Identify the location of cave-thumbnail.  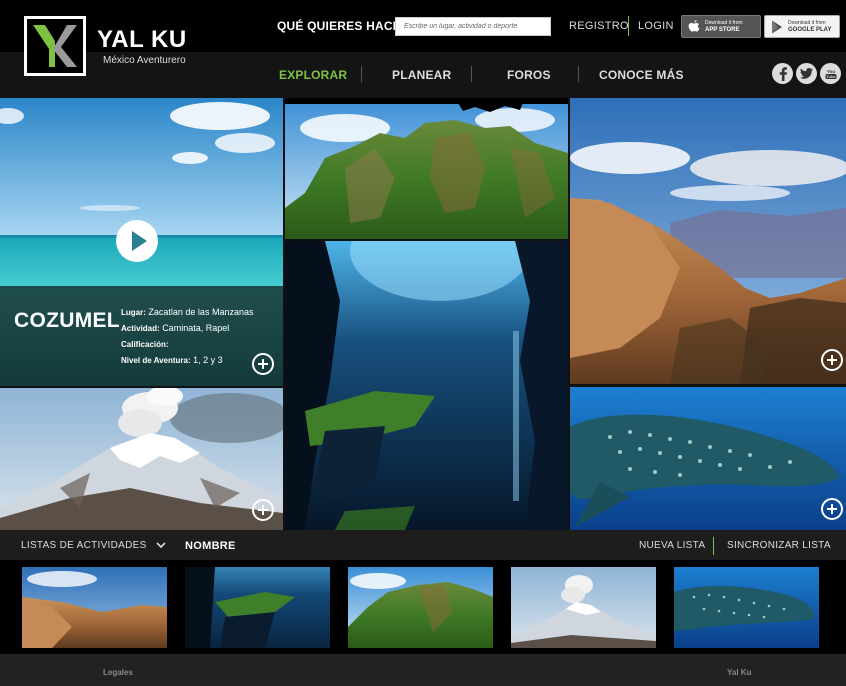
(257, 607).